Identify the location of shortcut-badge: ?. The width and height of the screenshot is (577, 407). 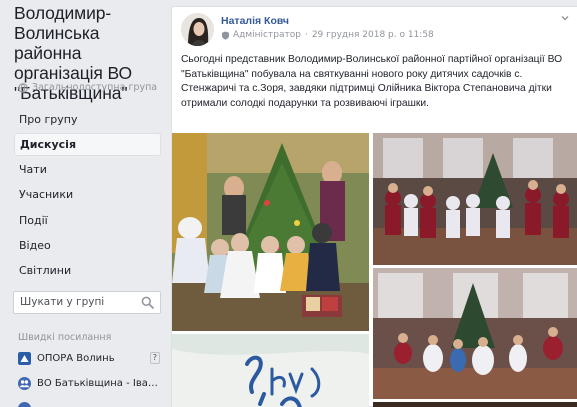
(154, 358).